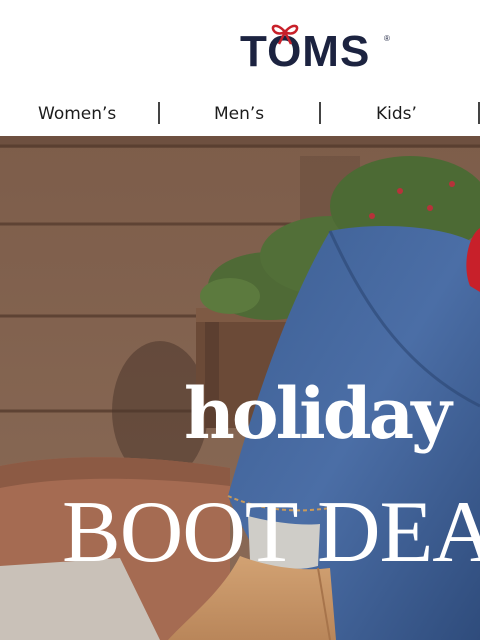  Describe the element at coordinates (318, 413) in the screenshot. I see `hero-headline-holiday: holiday` at that location.